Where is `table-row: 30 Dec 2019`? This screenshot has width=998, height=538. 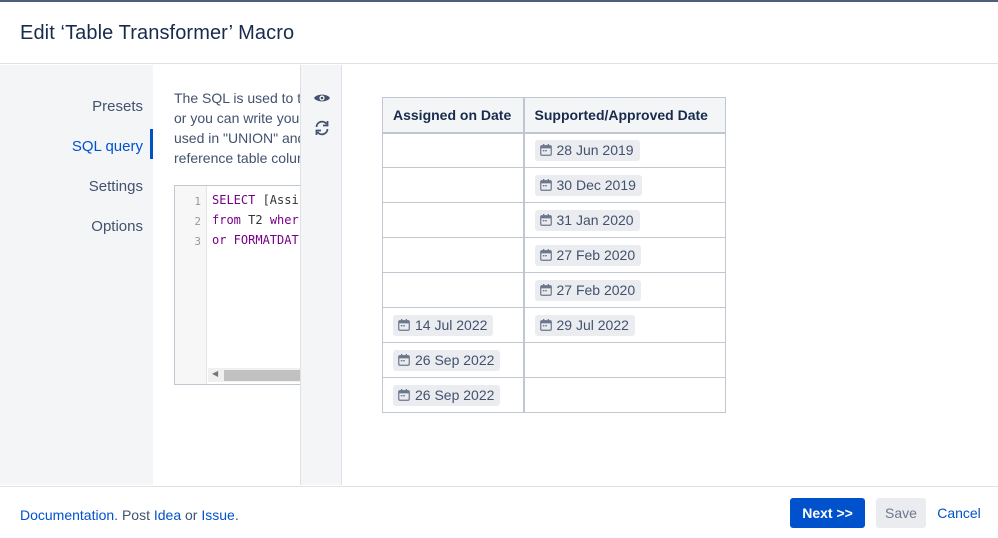 table-row: 30 Dec 2019 is located at coordinates (554, 185).